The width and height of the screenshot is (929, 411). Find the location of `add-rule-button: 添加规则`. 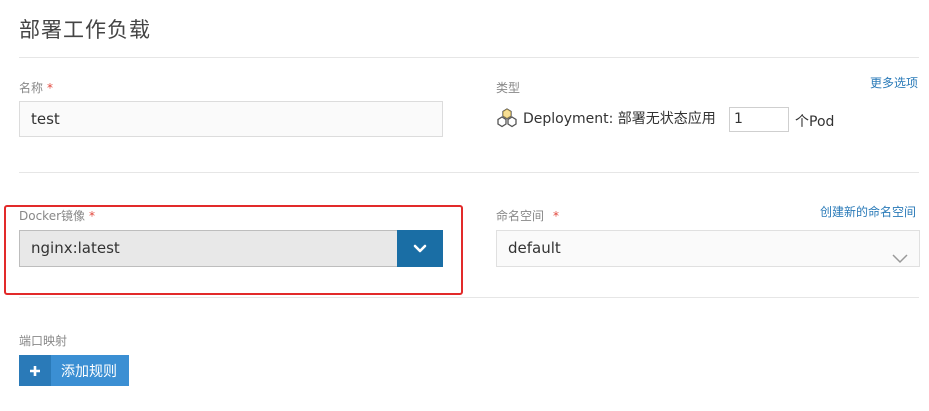

add-rule-button: 添加规则 is located at coordinates (74, 370).